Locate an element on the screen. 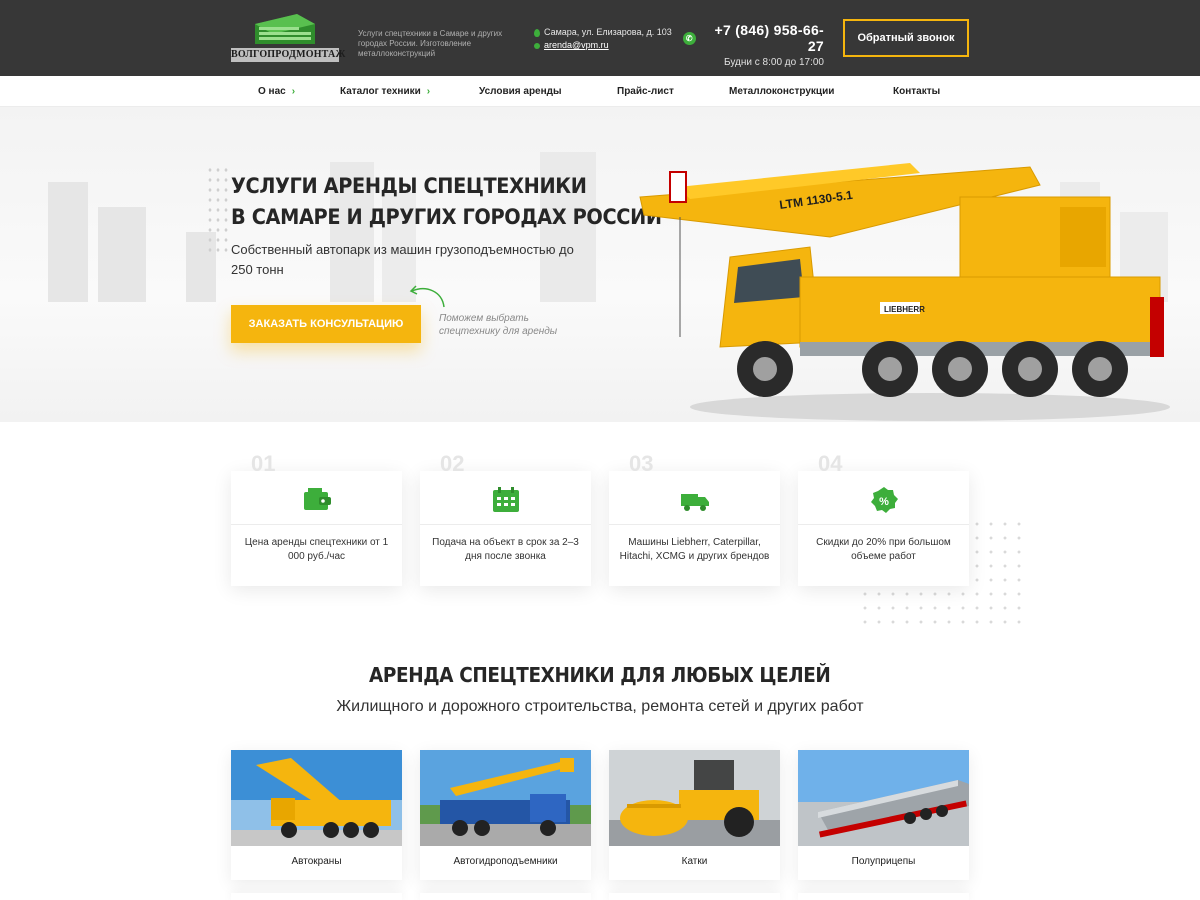  card-label: Автокраны is located at coordinates (316, 861).